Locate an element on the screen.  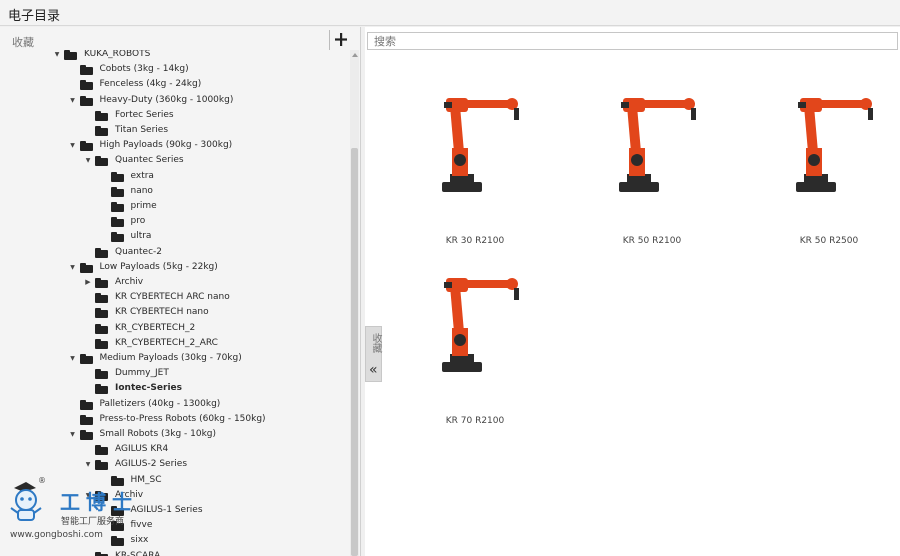
tree-item-label: extra is located at coordinates (142, 175).